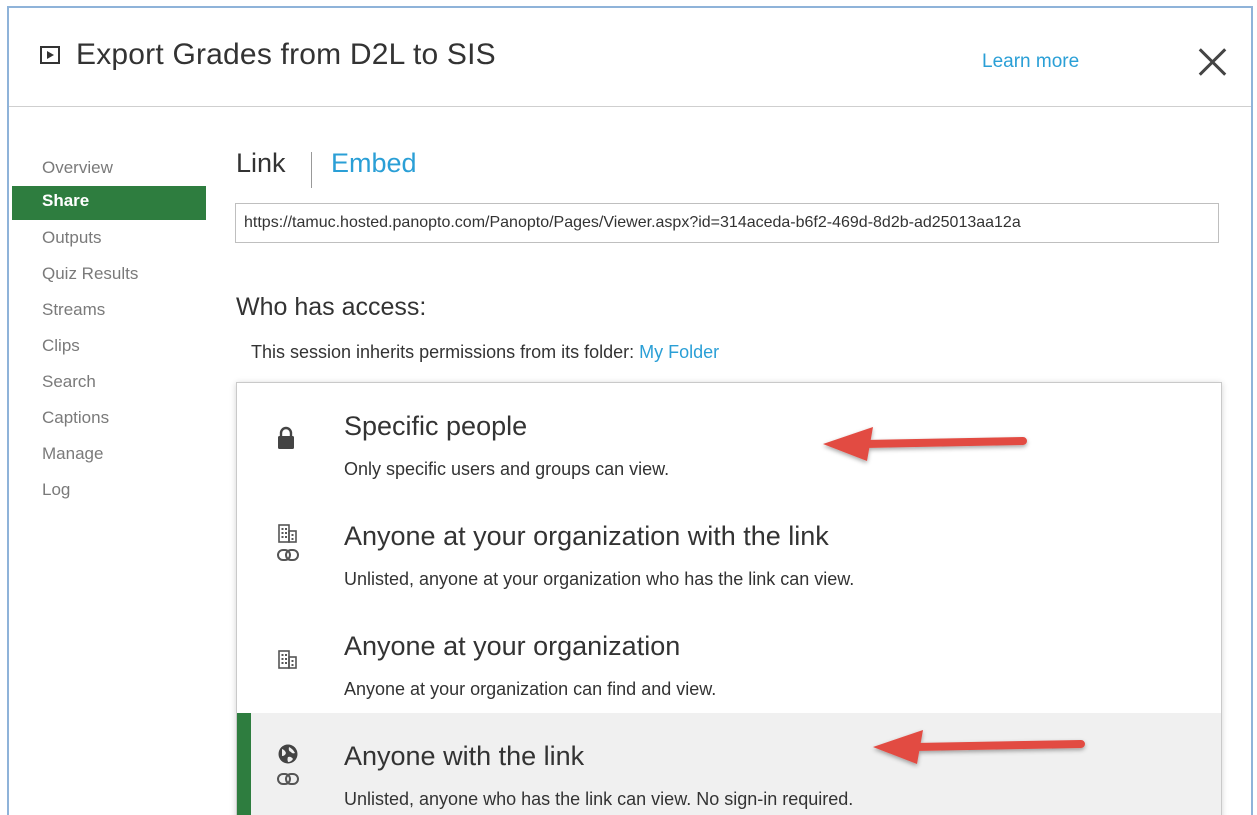 The width and height of the screenshot is (1257, 815). Describe the element at coordinates (679, 352) in the screenshot. I see `folder-link: My Folder` at that location.